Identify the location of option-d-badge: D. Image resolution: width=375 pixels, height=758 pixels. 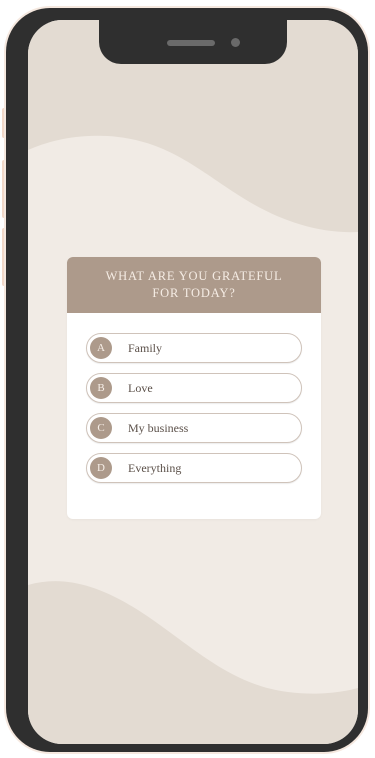
(101, 468).